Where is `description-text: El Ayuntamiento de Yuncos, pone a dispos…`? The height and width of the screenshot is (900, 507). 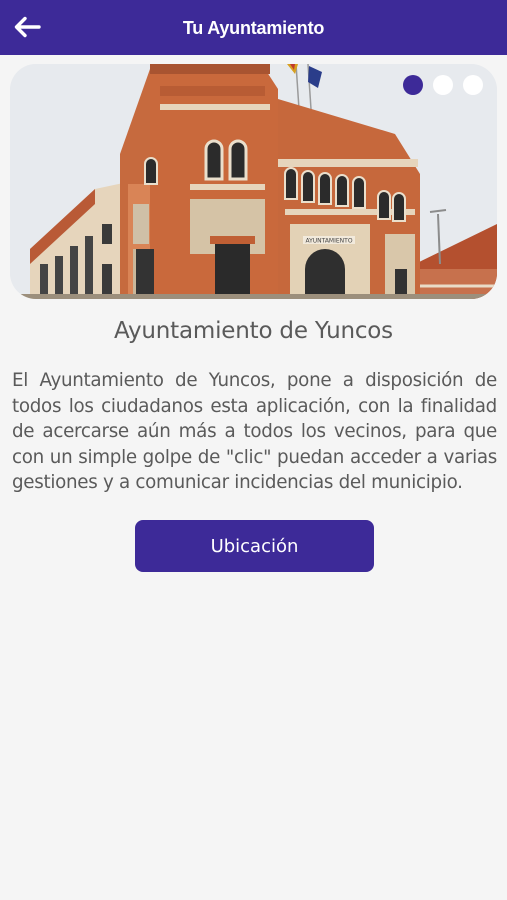
description-text: El Ayuntamiento de Yuncos, pone a dispos… is located at coordinates (254, 431).